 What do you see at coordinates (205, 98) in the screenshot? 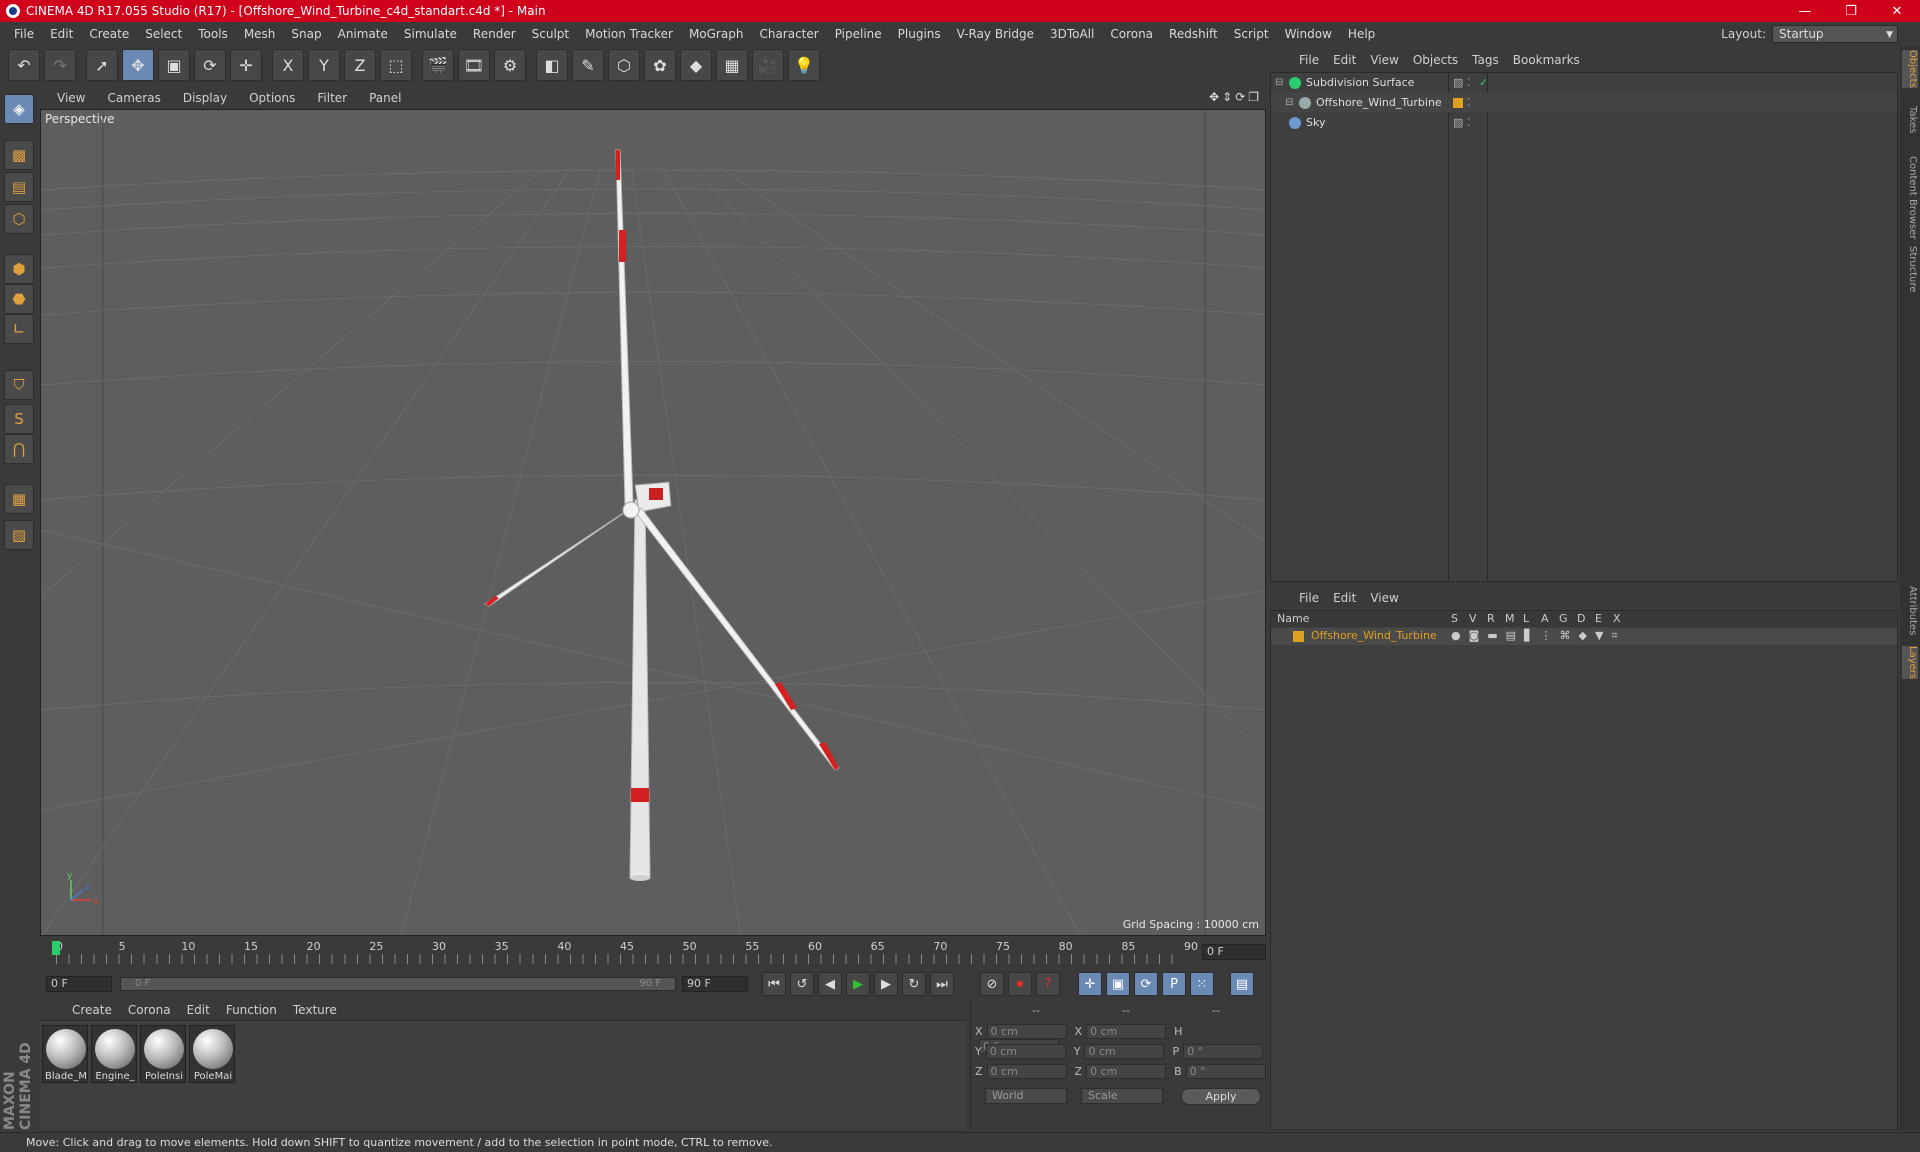
I see `viewport-menu-display: Display` at bounding box center [205, 98].